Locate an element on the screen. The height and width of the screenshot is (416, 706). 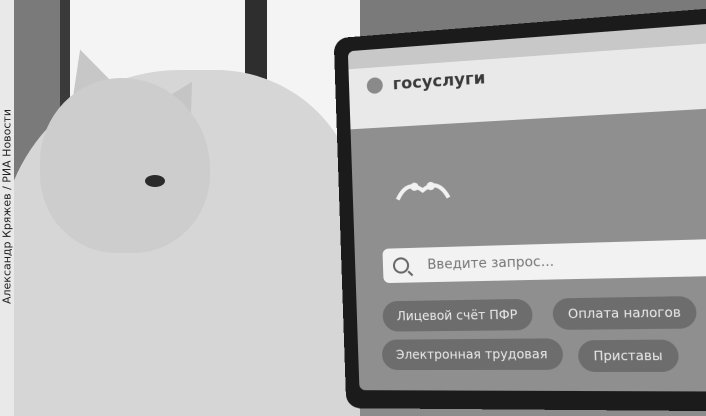
chip-electronic-workbook: Электронная трудовая is located at coordinates (472, 354).